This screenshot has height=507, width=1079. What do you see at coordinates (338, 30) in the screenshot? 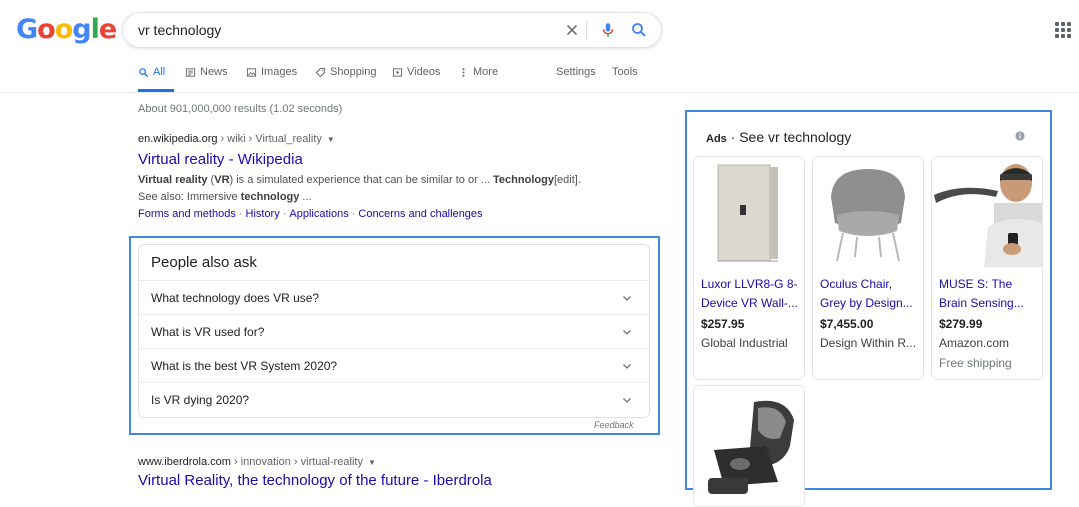
I see `search-input` at bounding box center [338, 30].